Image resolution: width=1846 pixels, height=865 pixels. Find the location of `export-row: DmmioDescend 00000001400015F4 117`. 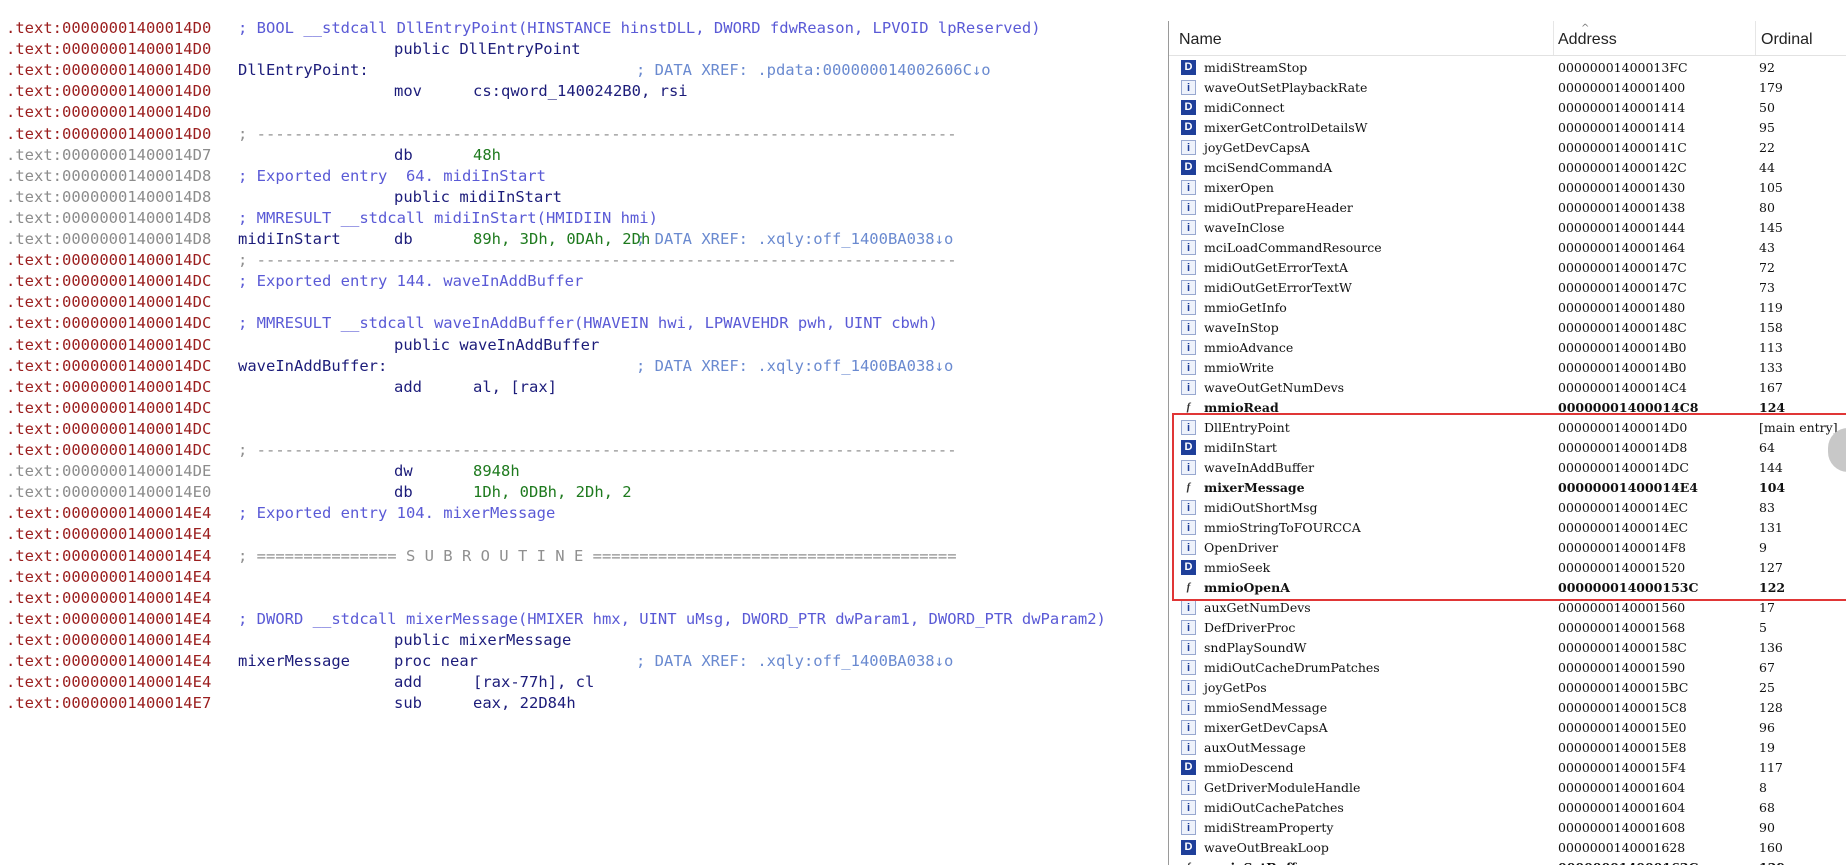

export-row: DmmioDescend 00000001400015F4 117 is located at coordinates (1507, 768).